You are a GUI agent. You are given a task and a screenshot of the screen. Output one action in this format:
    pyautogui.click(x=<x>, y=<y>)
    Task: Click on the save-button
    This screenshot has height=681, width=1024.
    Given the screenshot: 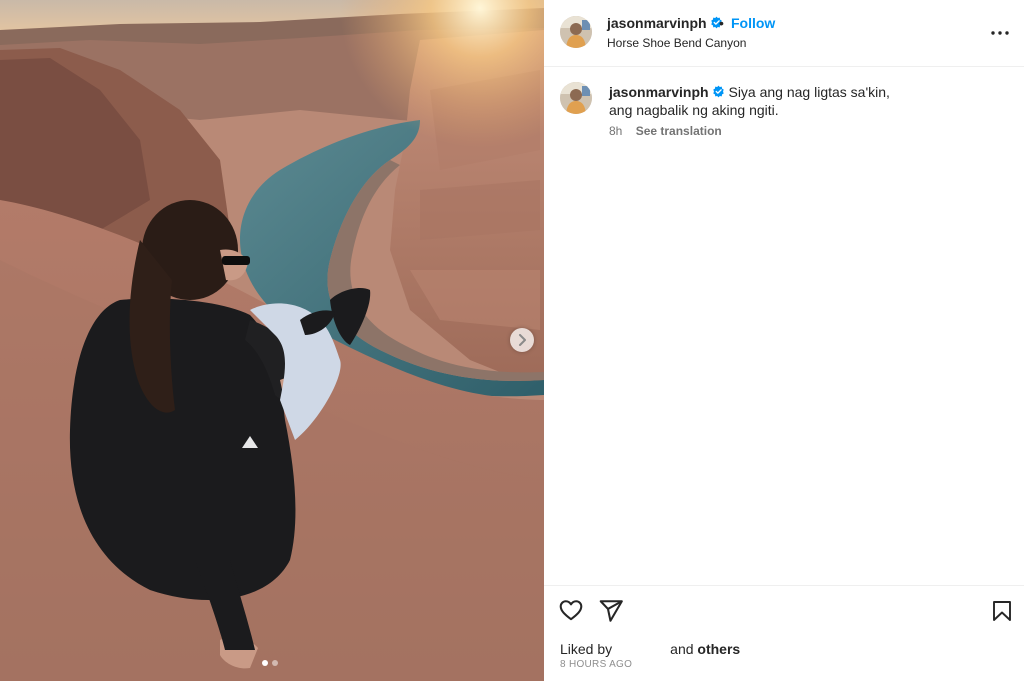 What is the action you would take?
    pyautogui.click(x=1003, y=611)
    